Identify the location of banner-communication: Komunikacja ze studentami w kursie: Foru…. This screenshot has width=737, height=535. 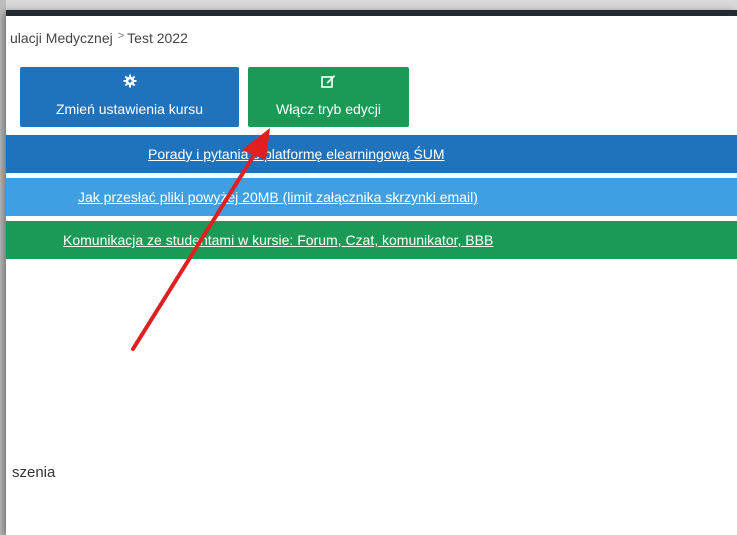
(371, 240).